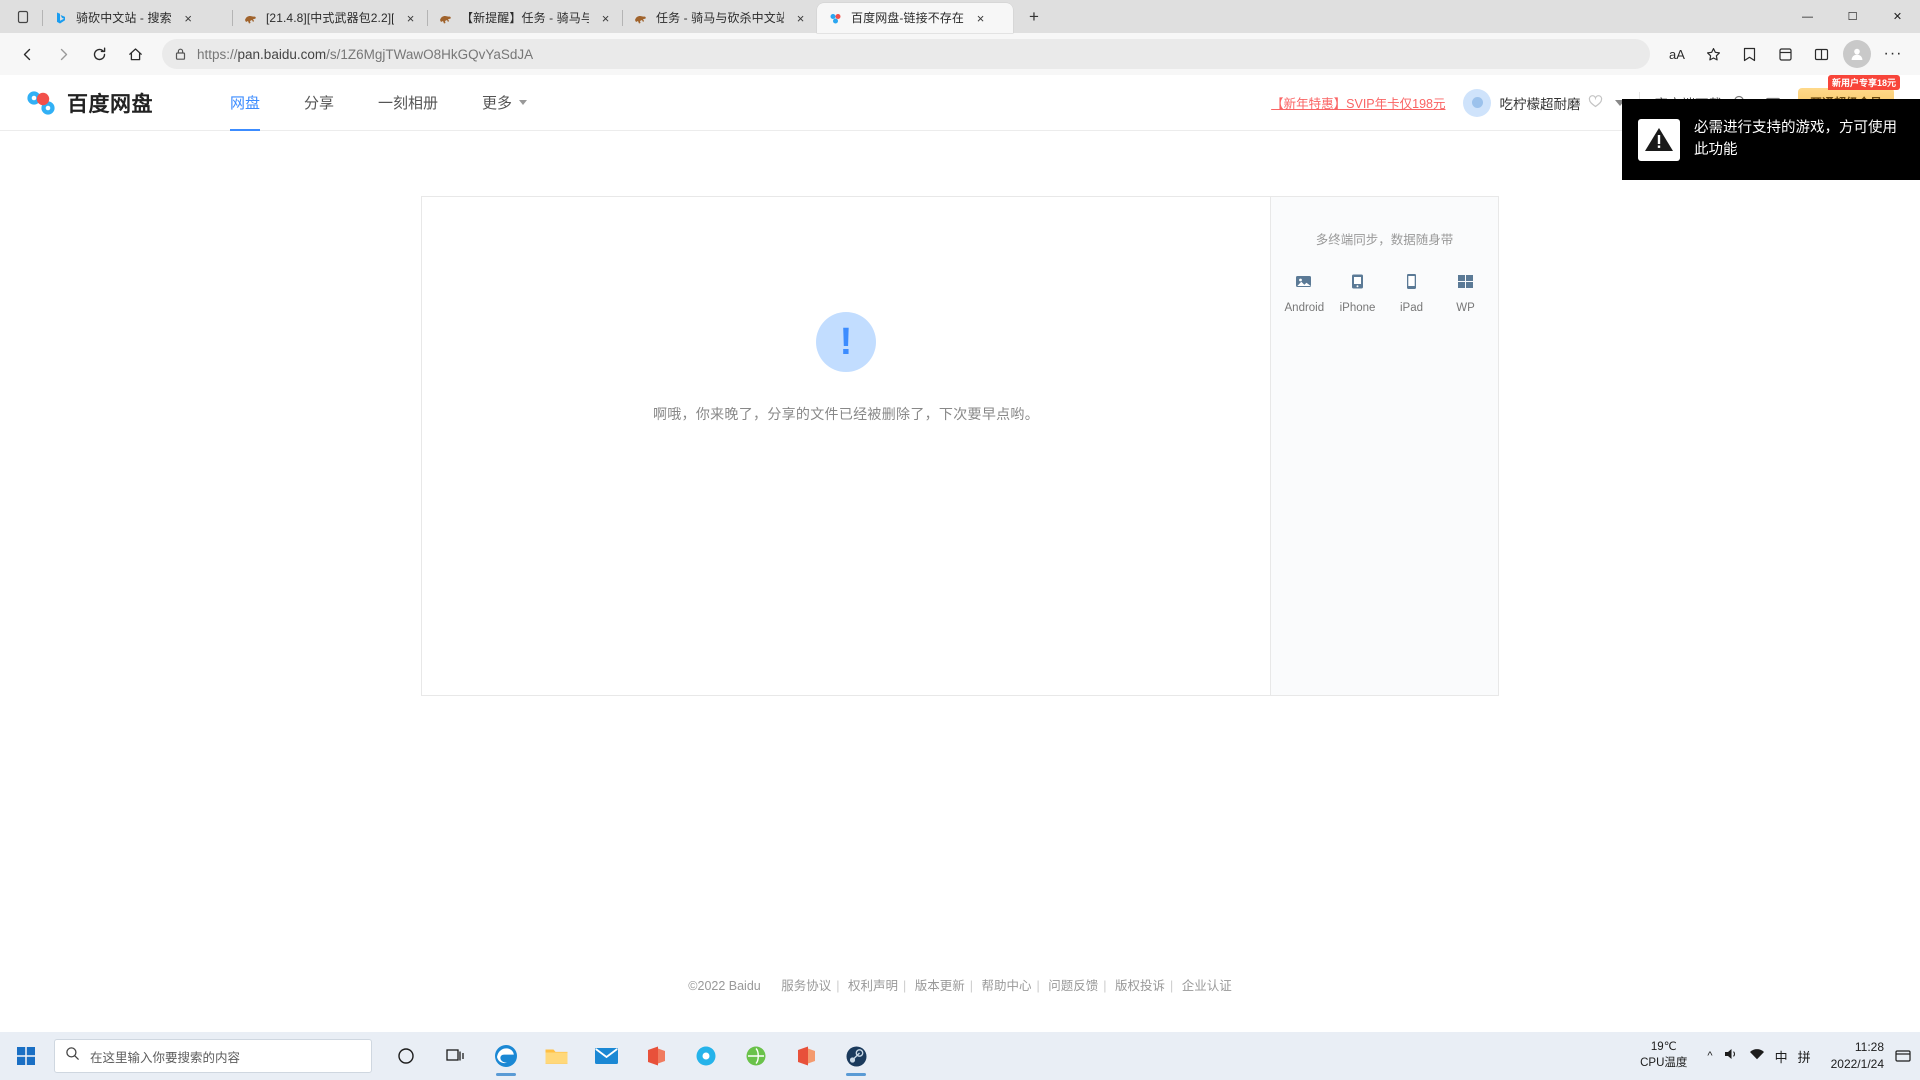 The width and height of the screenshot is (1920, 1080). I want to click on add-favorite-icon, so click(1713, 54).